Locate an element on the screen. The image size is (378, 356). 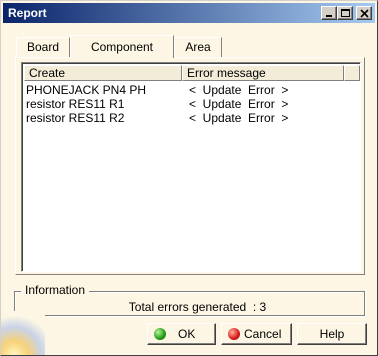
tab-area: Area is located at coordinates (198, 47).